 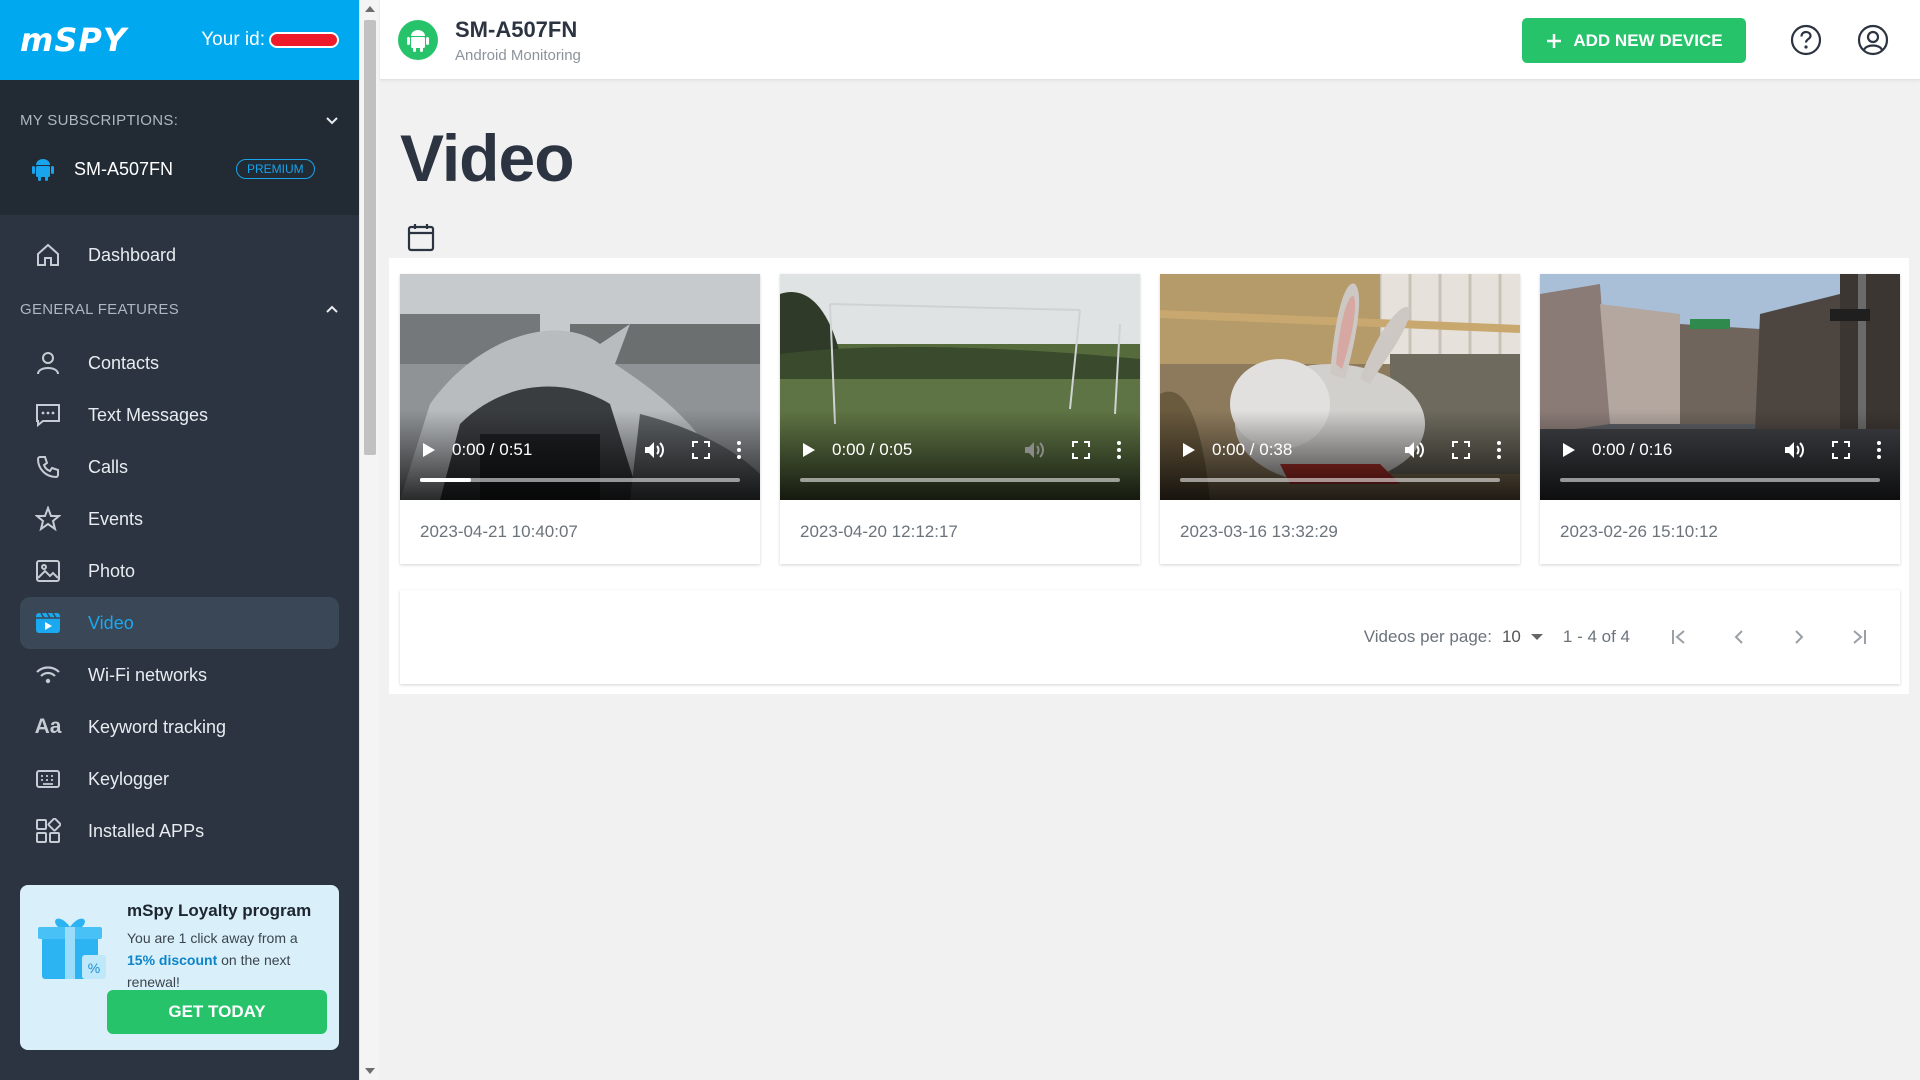 What do you see at coordinates (370, 237) in the screenshot?
I see `scrollbar-thumb` at bounding box center [370, 237].